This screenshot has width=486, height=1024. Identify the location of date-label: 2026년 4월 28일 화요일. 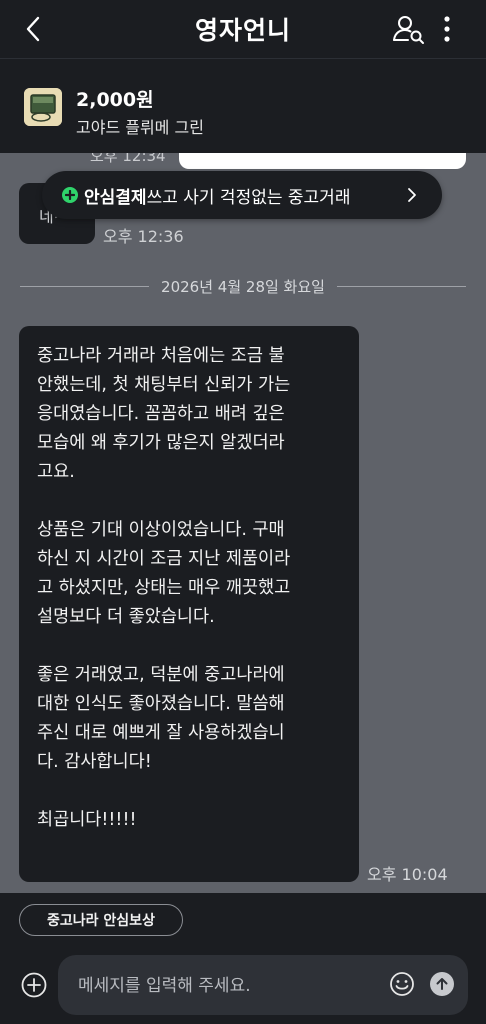
(243, 286).